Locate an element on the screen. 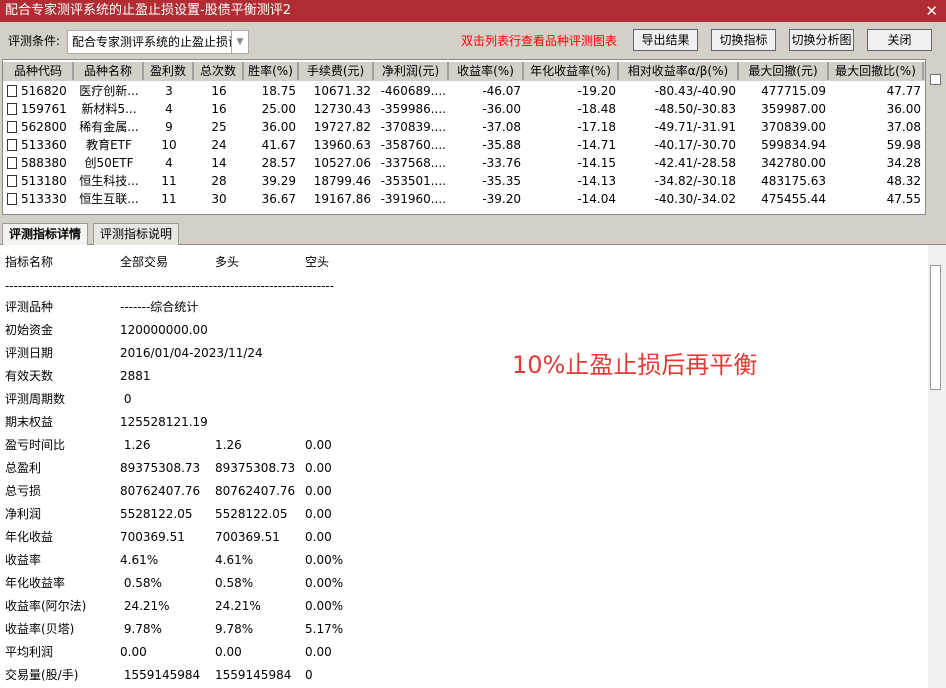 This screenshot has height=688, width=946. cell-text: 10527.06 is located at coordinates (342, 163).